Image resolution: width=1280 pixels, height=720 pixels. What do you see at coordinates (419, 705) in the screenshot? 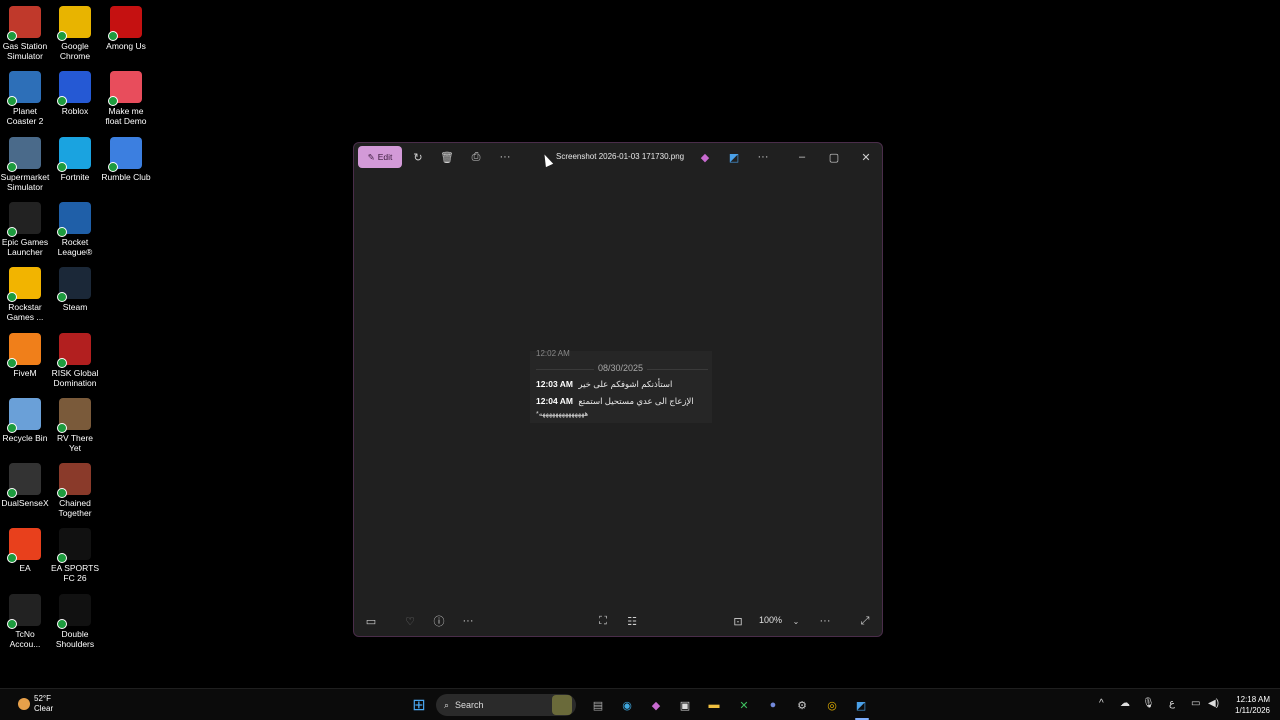
I see `start-icon: ⊞` at bounding box center [419, 705].